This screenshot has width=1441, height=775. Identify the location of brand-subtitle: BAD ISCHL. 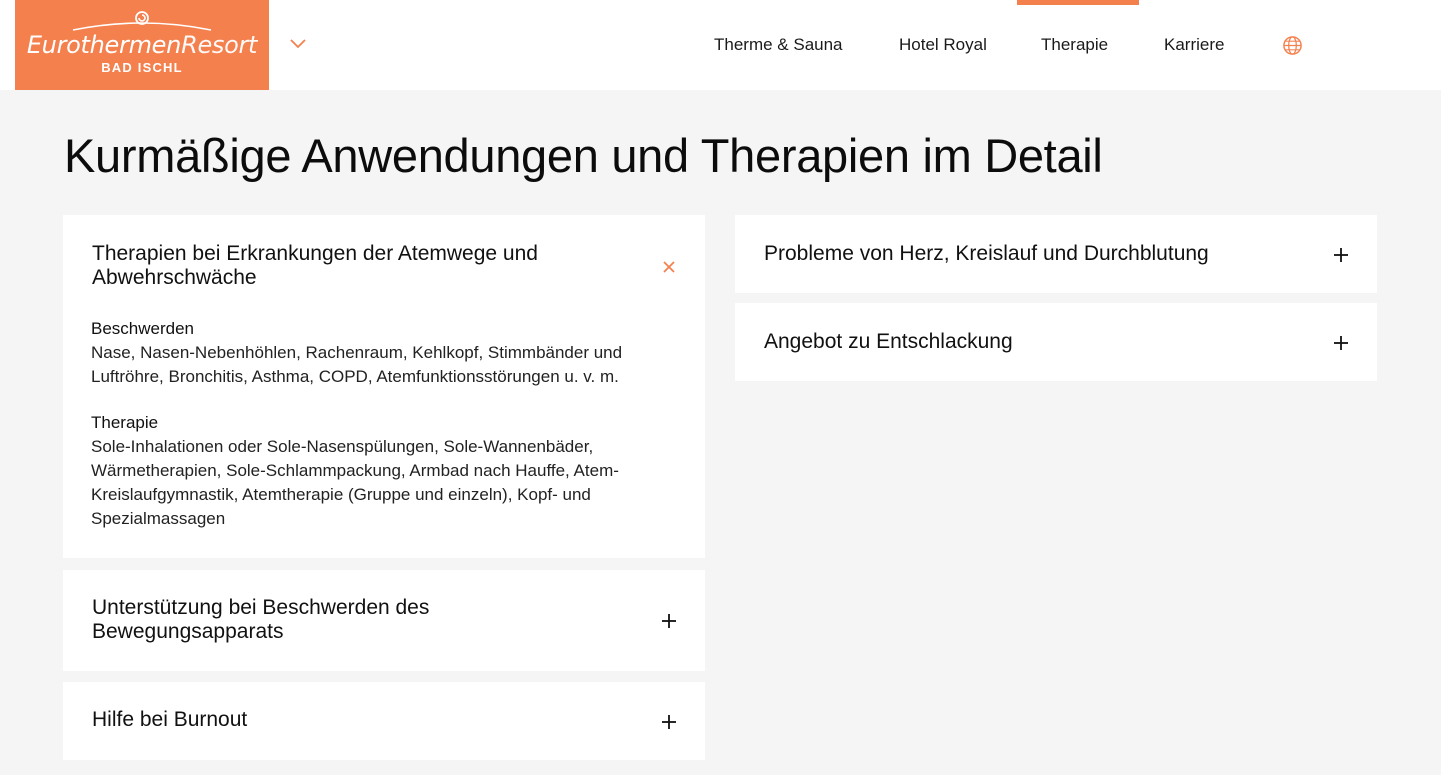
(142, 67).